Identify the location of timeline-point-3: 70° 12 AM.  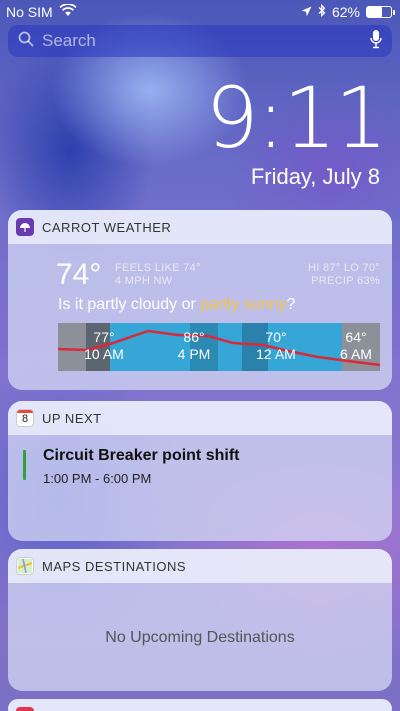
(276, 346).